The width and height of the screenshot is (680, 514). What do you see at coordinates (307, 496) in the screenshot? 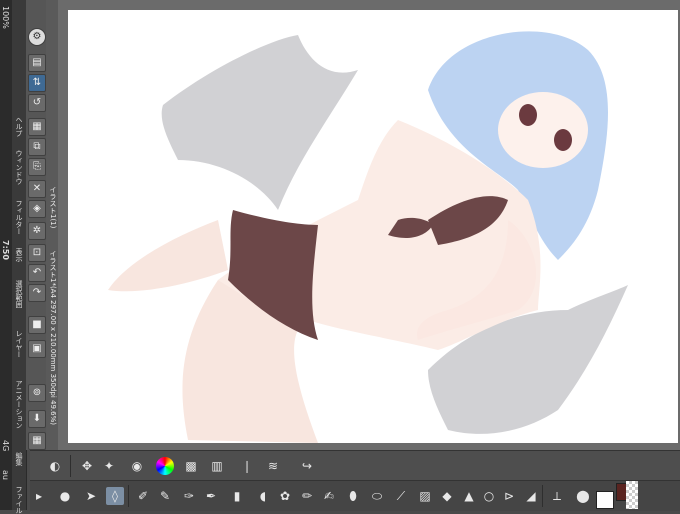
I see `figure-icon: ✏` at bounding box center [307, 496].